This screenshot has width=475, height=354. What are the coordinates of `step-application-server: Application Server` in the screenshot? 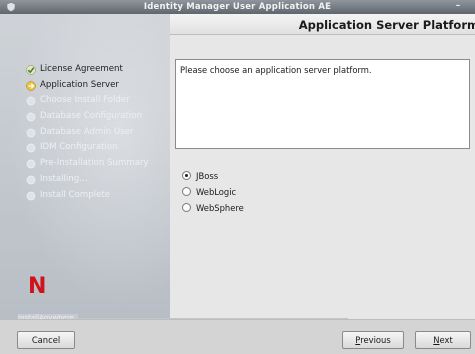 It's located at (87, 86).